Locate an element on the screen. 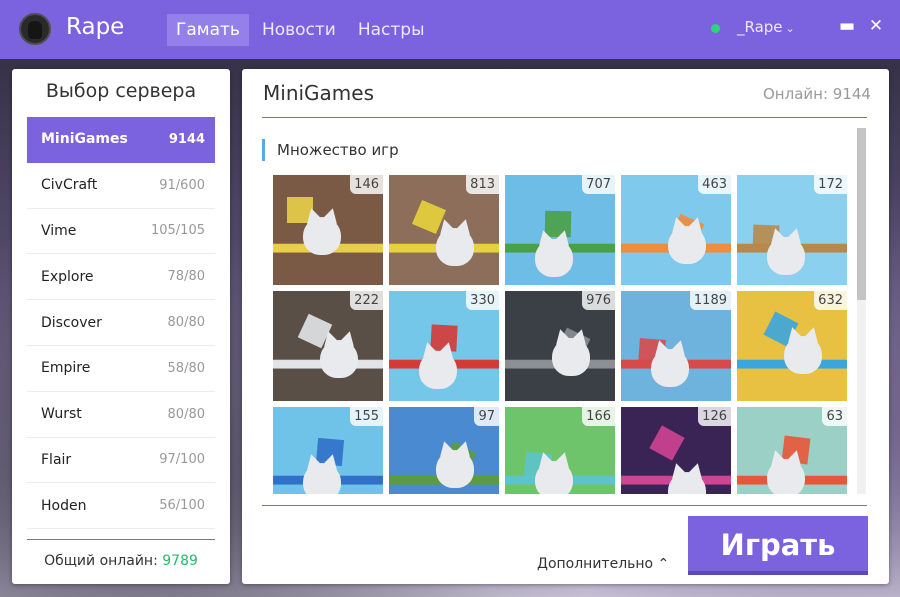 The height and width of the screenshot is (597, 900). game-player-count: 707 is located at coordinates (598, 184).